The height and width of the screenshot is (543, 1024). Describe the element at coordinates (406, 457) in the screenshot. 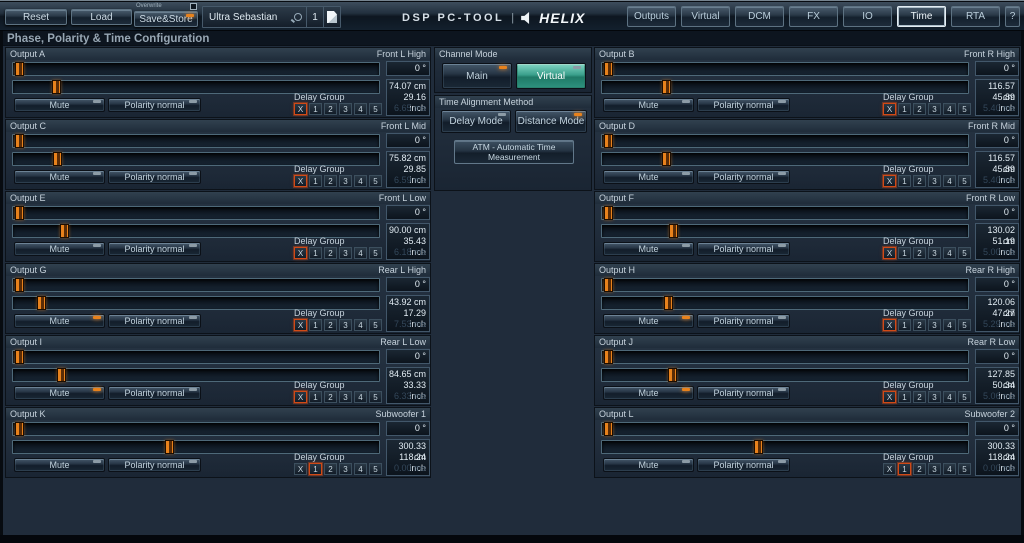

I see `distance-inch-value: 118.24 inch` at that location.